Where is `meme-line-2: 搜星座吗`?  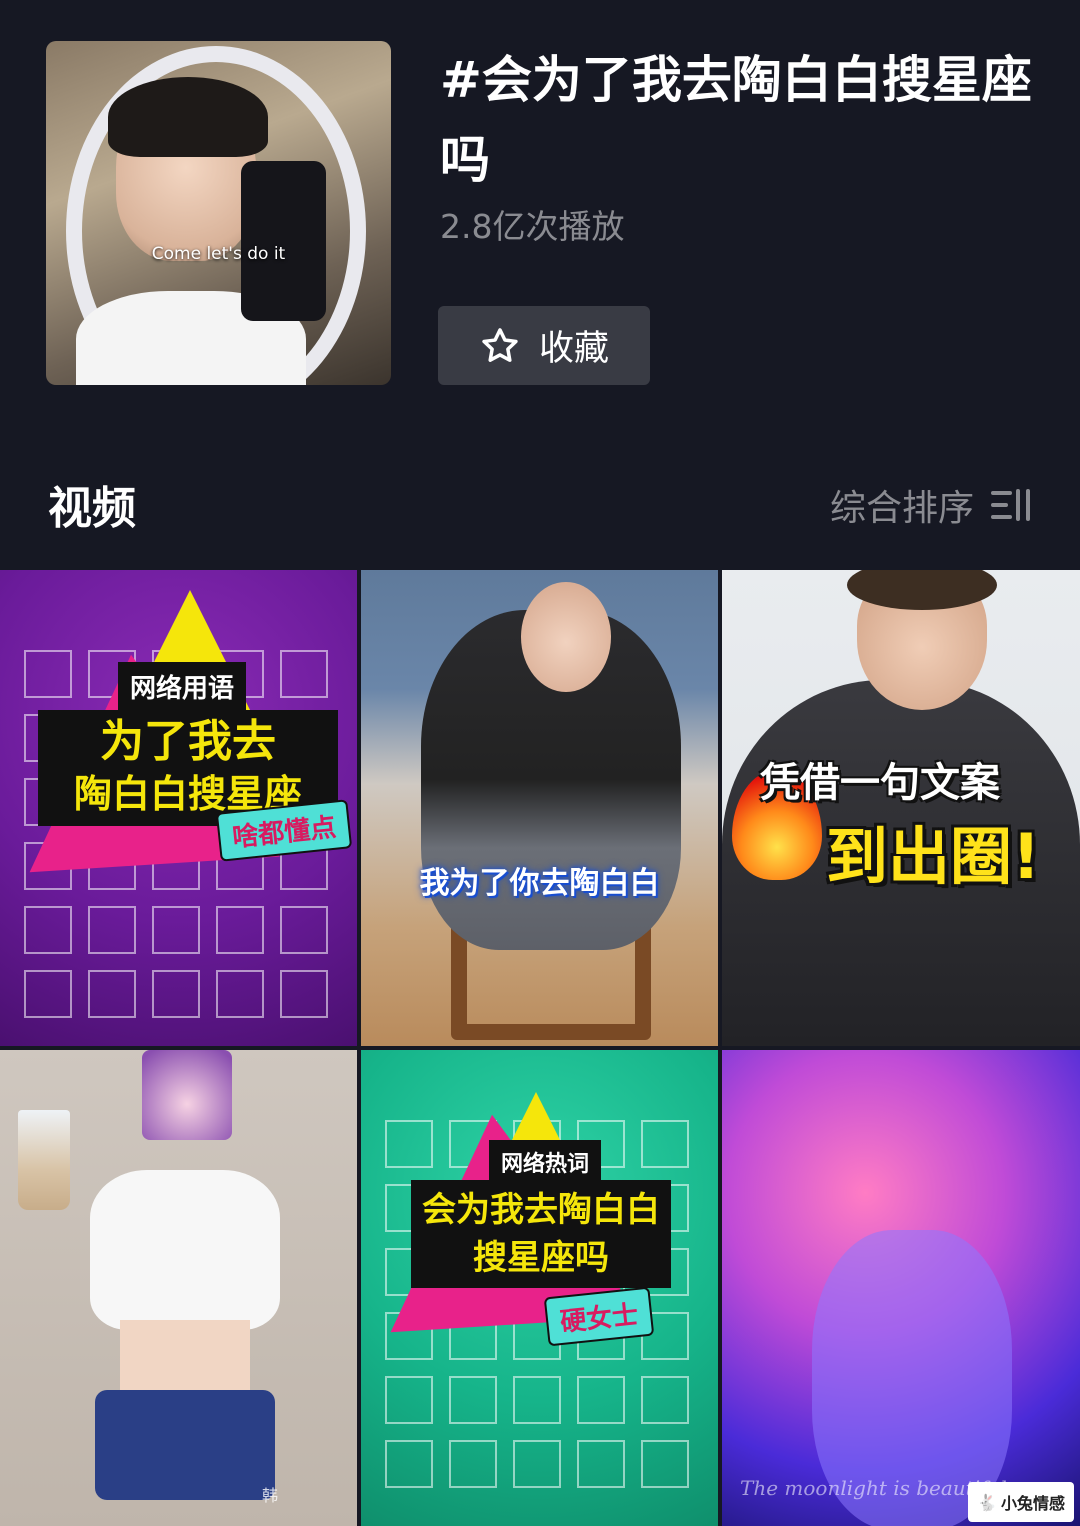 meme-line-2: 搜星座吗 is located at coordinates (541, 1258).